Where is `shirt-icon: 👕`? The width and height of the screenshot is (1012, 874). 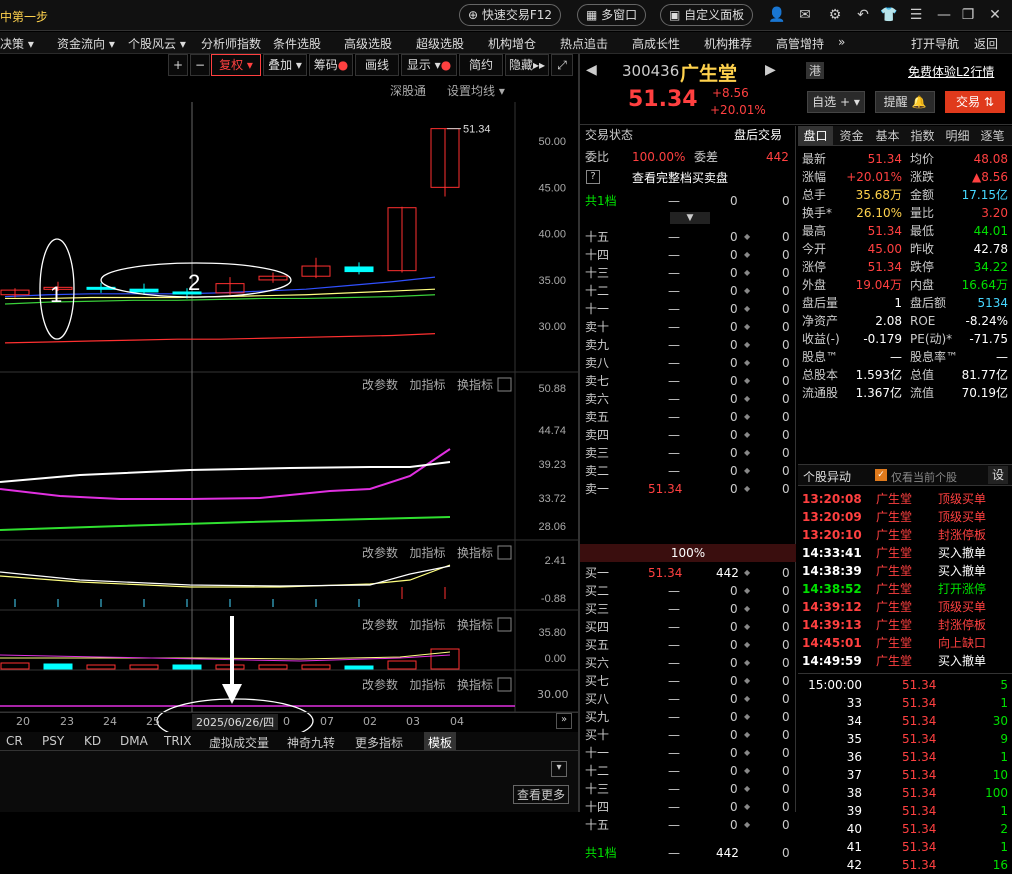
shirt-icon: 👕 is located at coordinates (889, 15).